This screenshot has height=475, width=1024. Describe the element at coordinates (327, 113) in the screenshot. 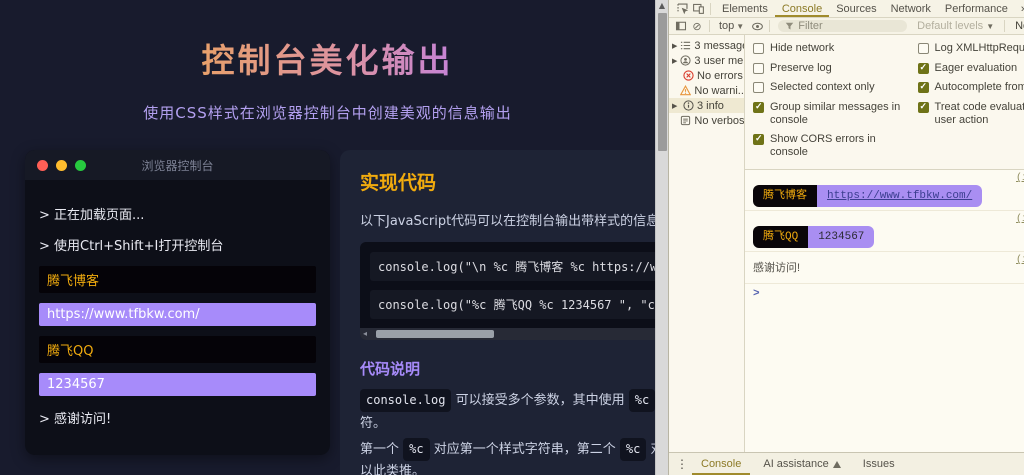

I see `page-subtitle: 使用CSS样式在浏览器控制台中创建美观的信息输出` at that location.